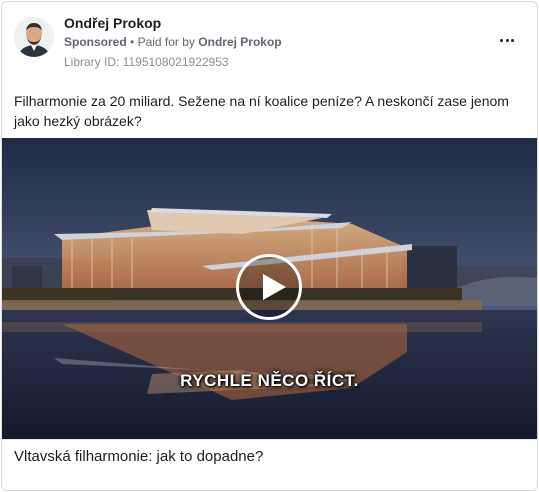  Describe the element at coordinates (146, 62) in the screenshot. I see `library-id: Library ID: 1195108021922953` at that location.